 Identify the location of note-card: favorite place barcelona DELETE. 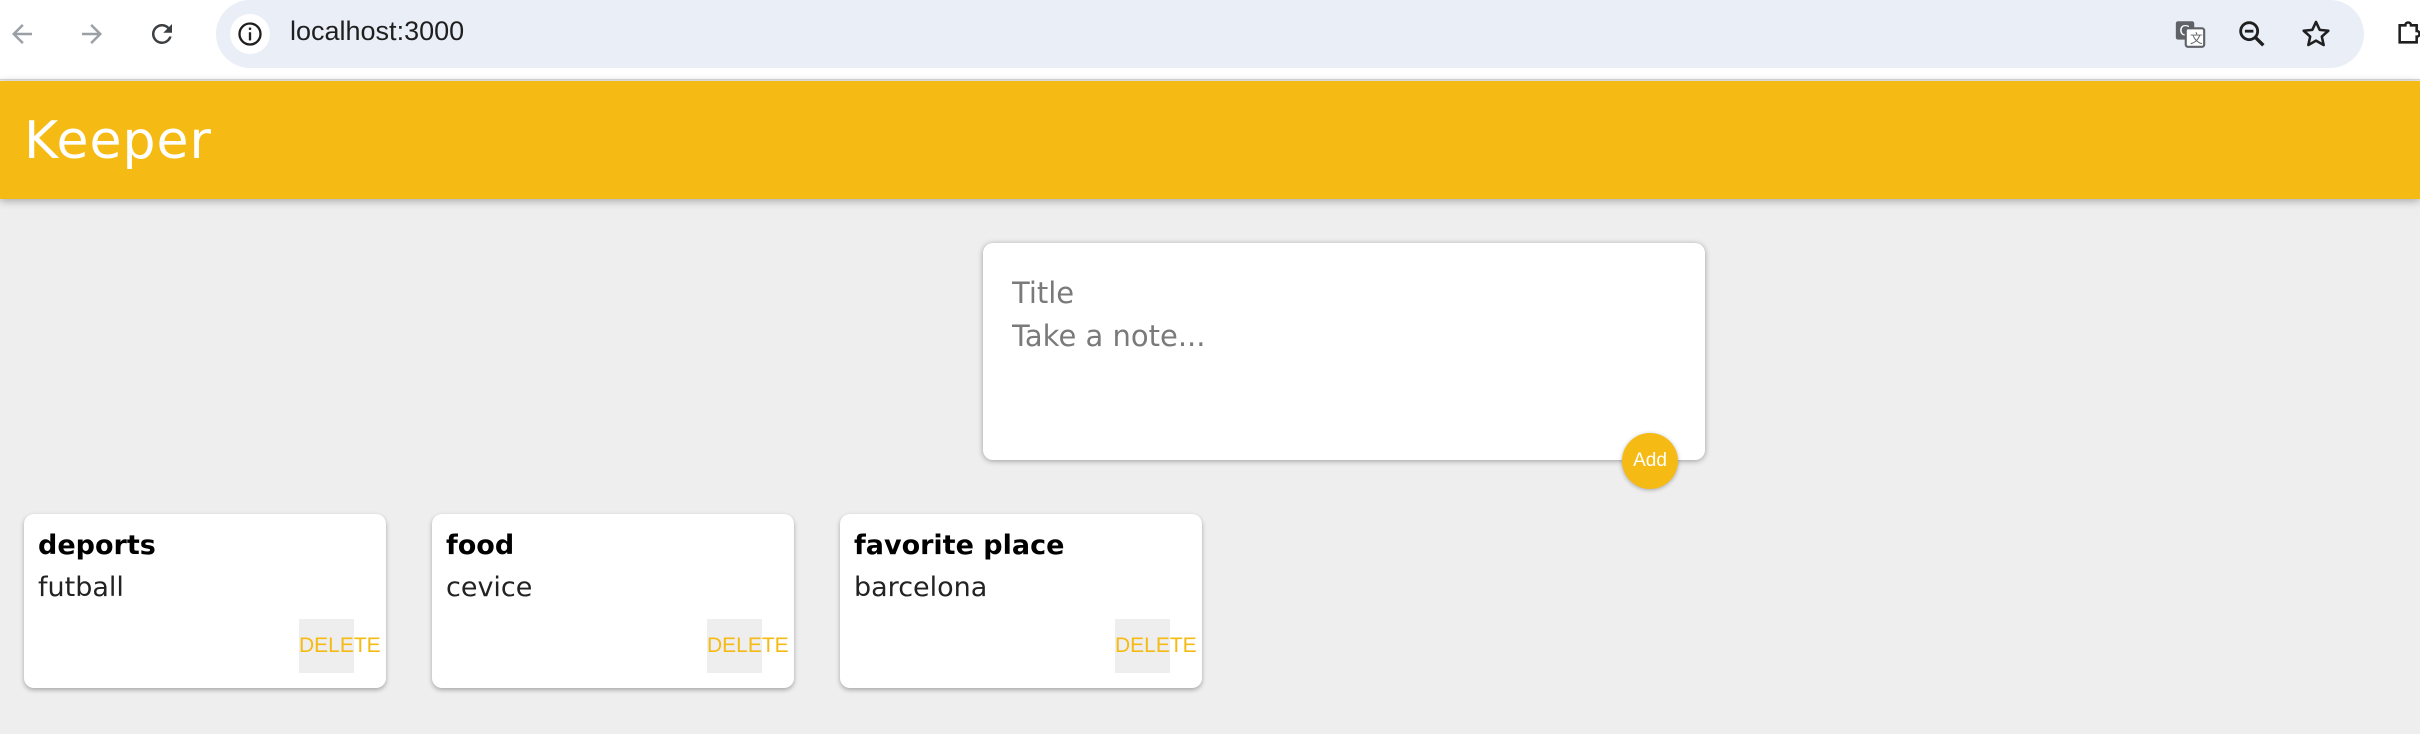
(1021, 601).